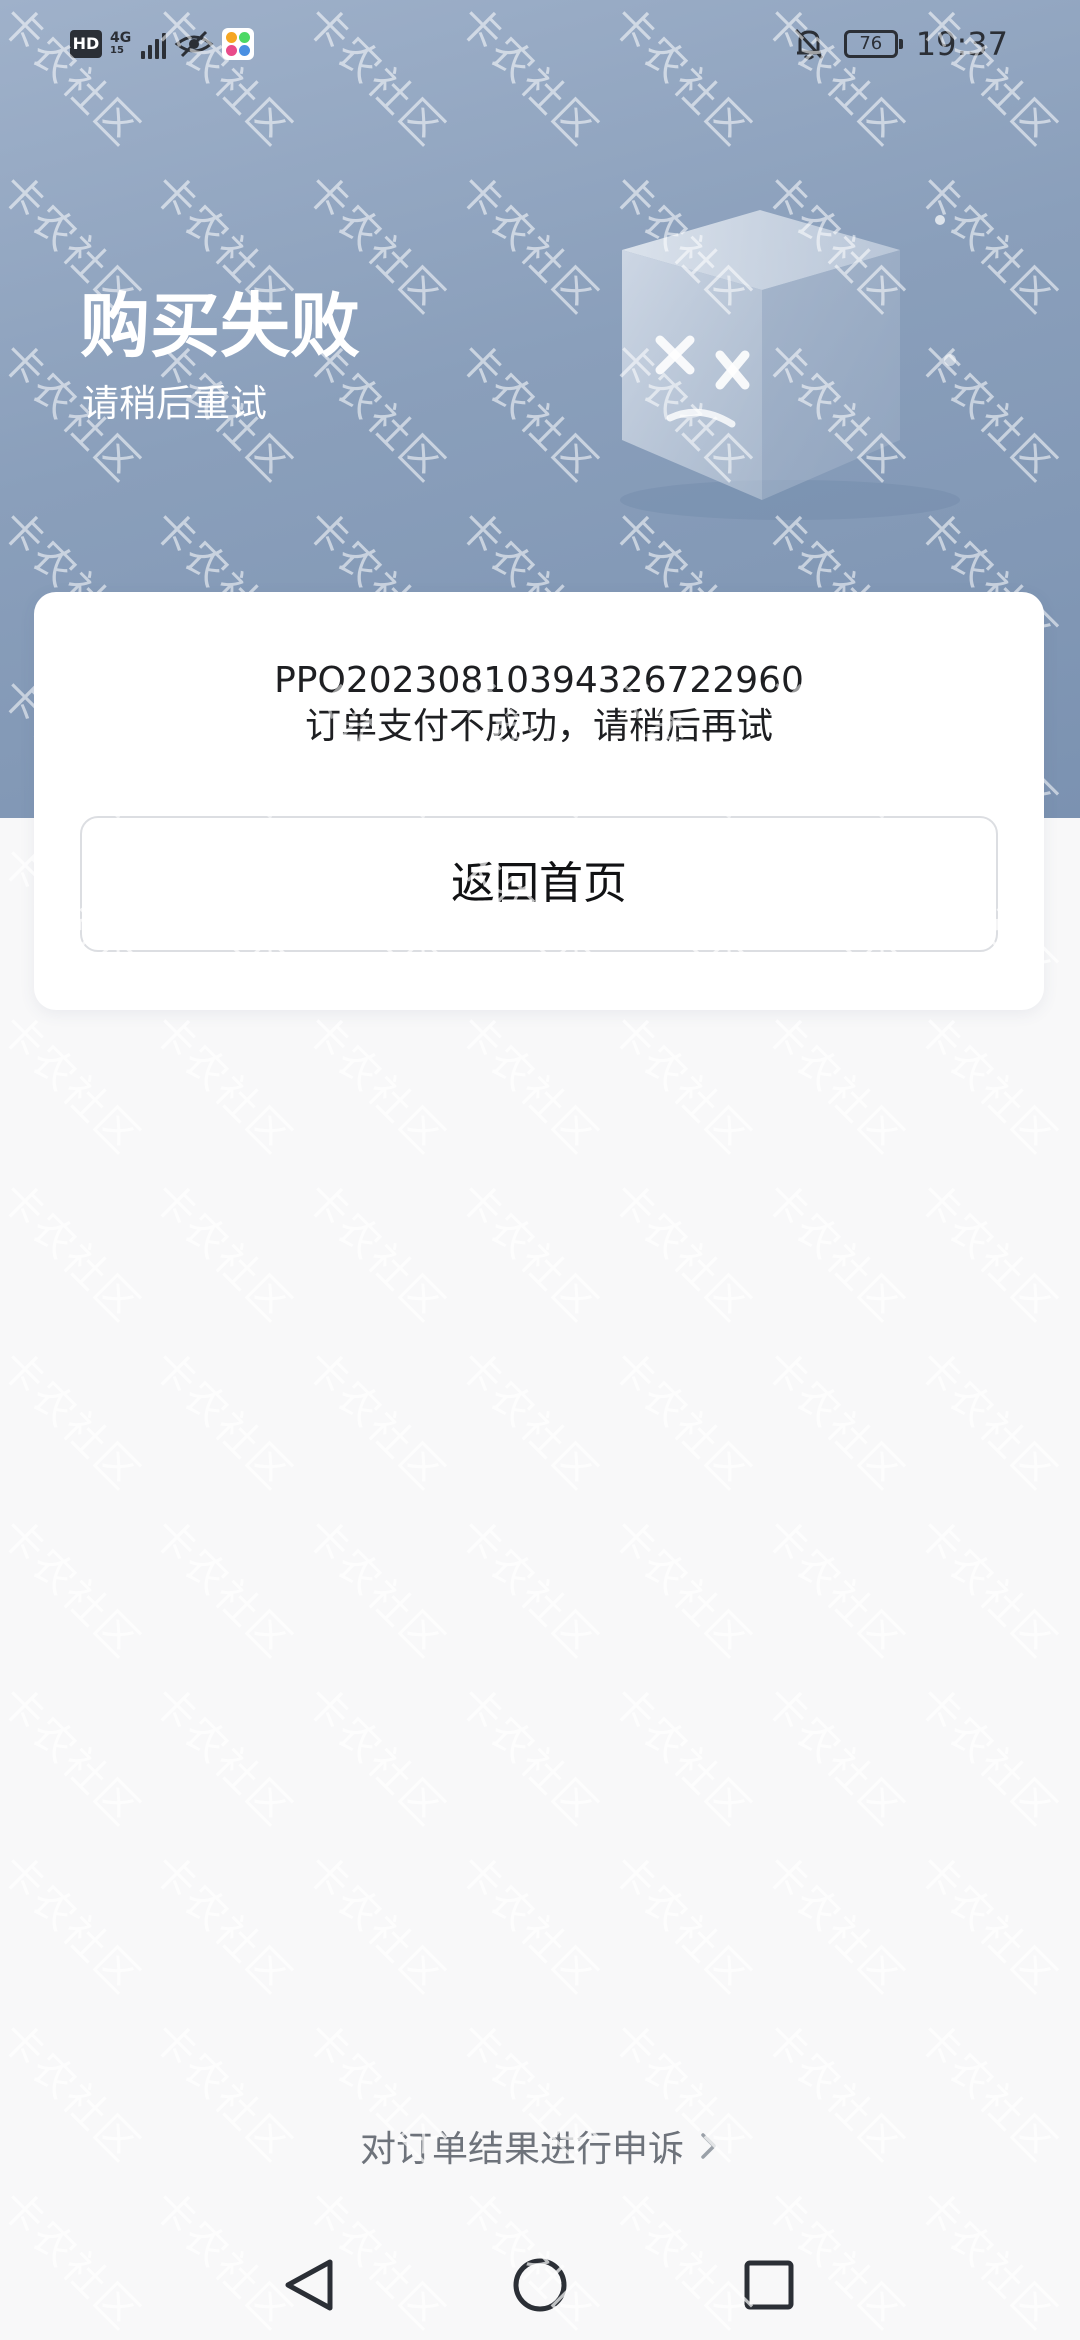  What do you see at coordinates (521, 2149) in the screenshot?
I see `appeal-label: 对订单结果进行申诉` at bounding box center [521, 2149].